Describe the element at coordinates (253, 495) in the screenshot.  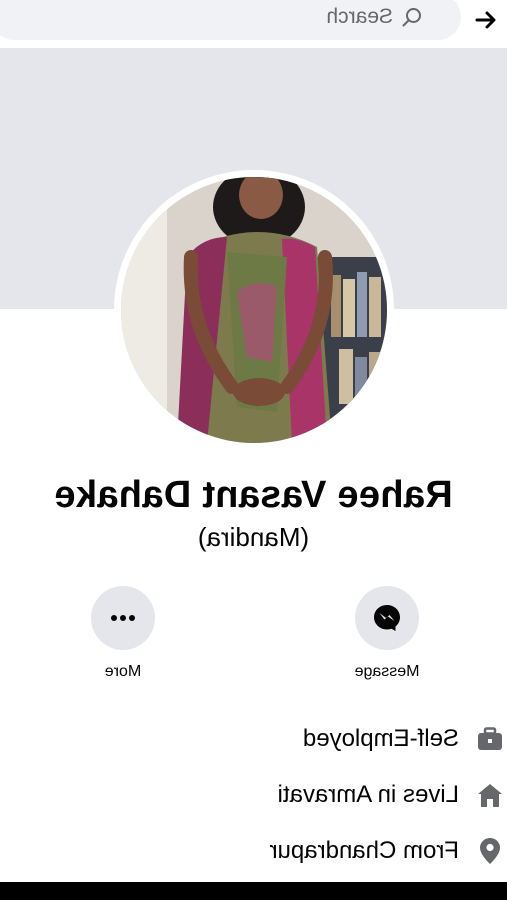
I see `profile-name: Rahee Vasant Dahake` at that location.